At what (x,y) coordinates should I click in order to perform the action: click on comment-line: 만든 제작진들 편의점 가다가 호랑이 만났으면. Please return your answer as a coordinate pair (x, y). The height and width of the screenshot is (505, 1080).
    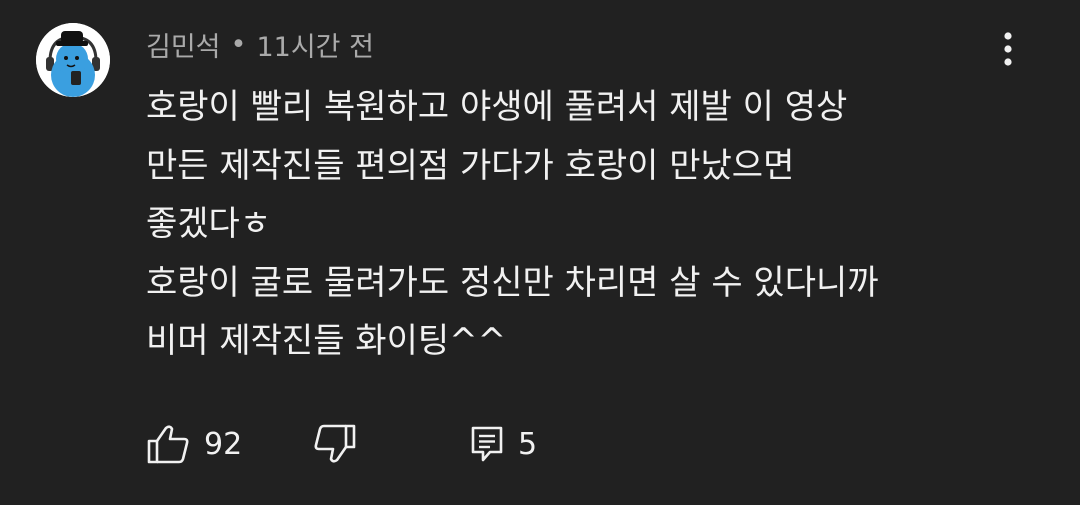
    Looking at the image, I should click on (470, 165).